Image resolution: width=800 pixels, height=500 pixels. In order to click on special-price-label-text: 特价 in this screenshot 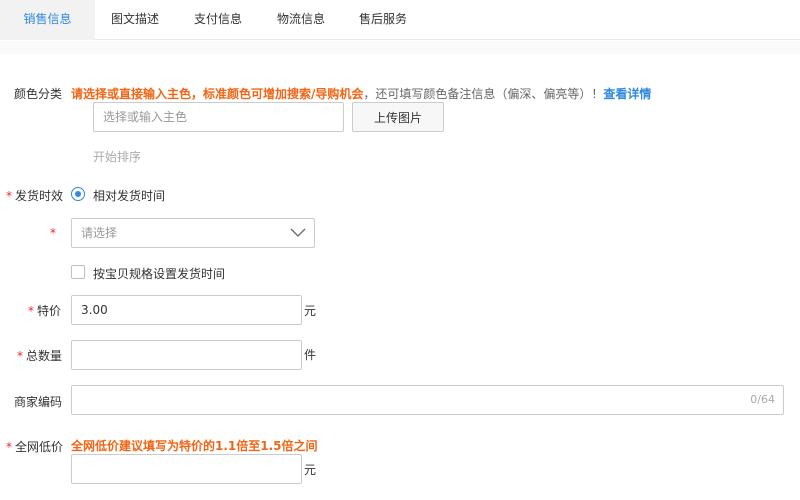, I will do `click(49, 311)`.